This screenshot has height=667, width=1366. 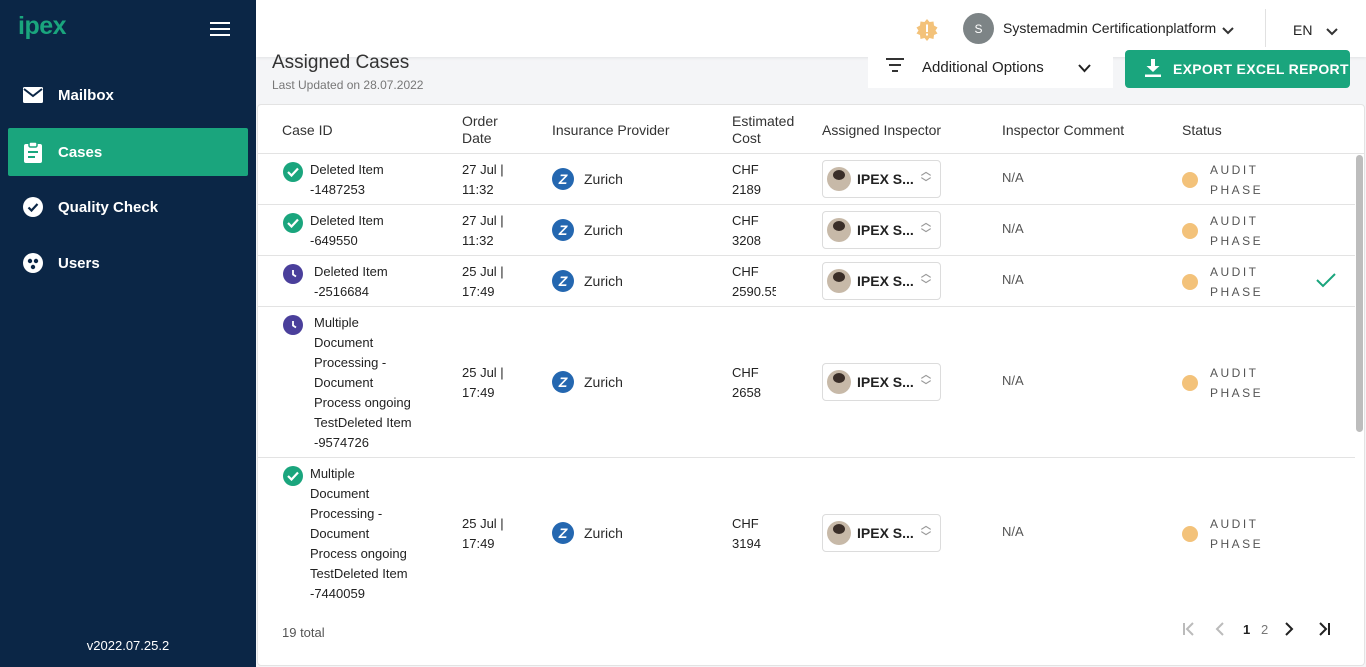 I want to click on check-circle-icon, so click(x=293, y=172).